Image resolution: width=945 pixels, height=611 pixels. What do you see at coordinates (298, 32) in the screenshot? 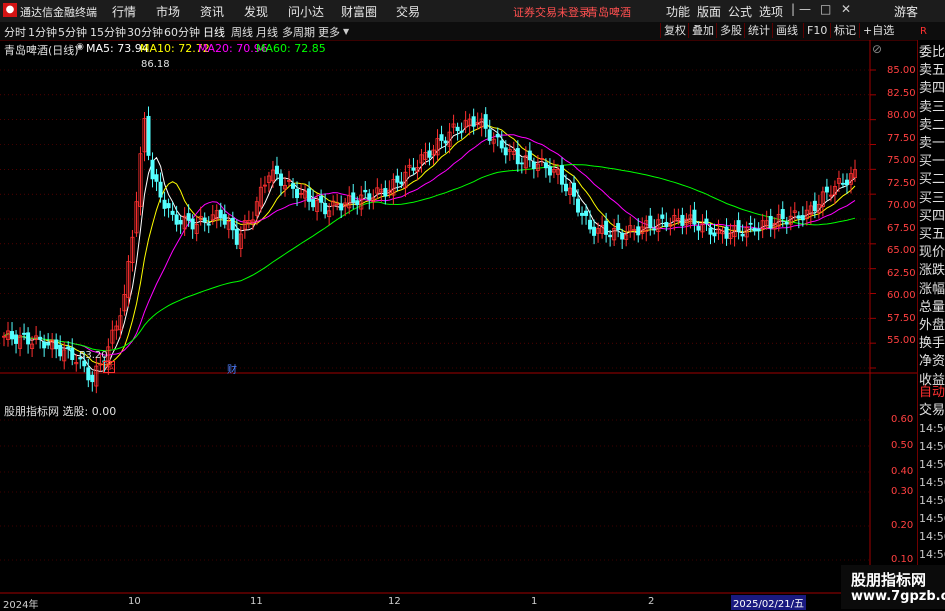
I see `period-multi: 多周期` at bounding box center [298, 32].